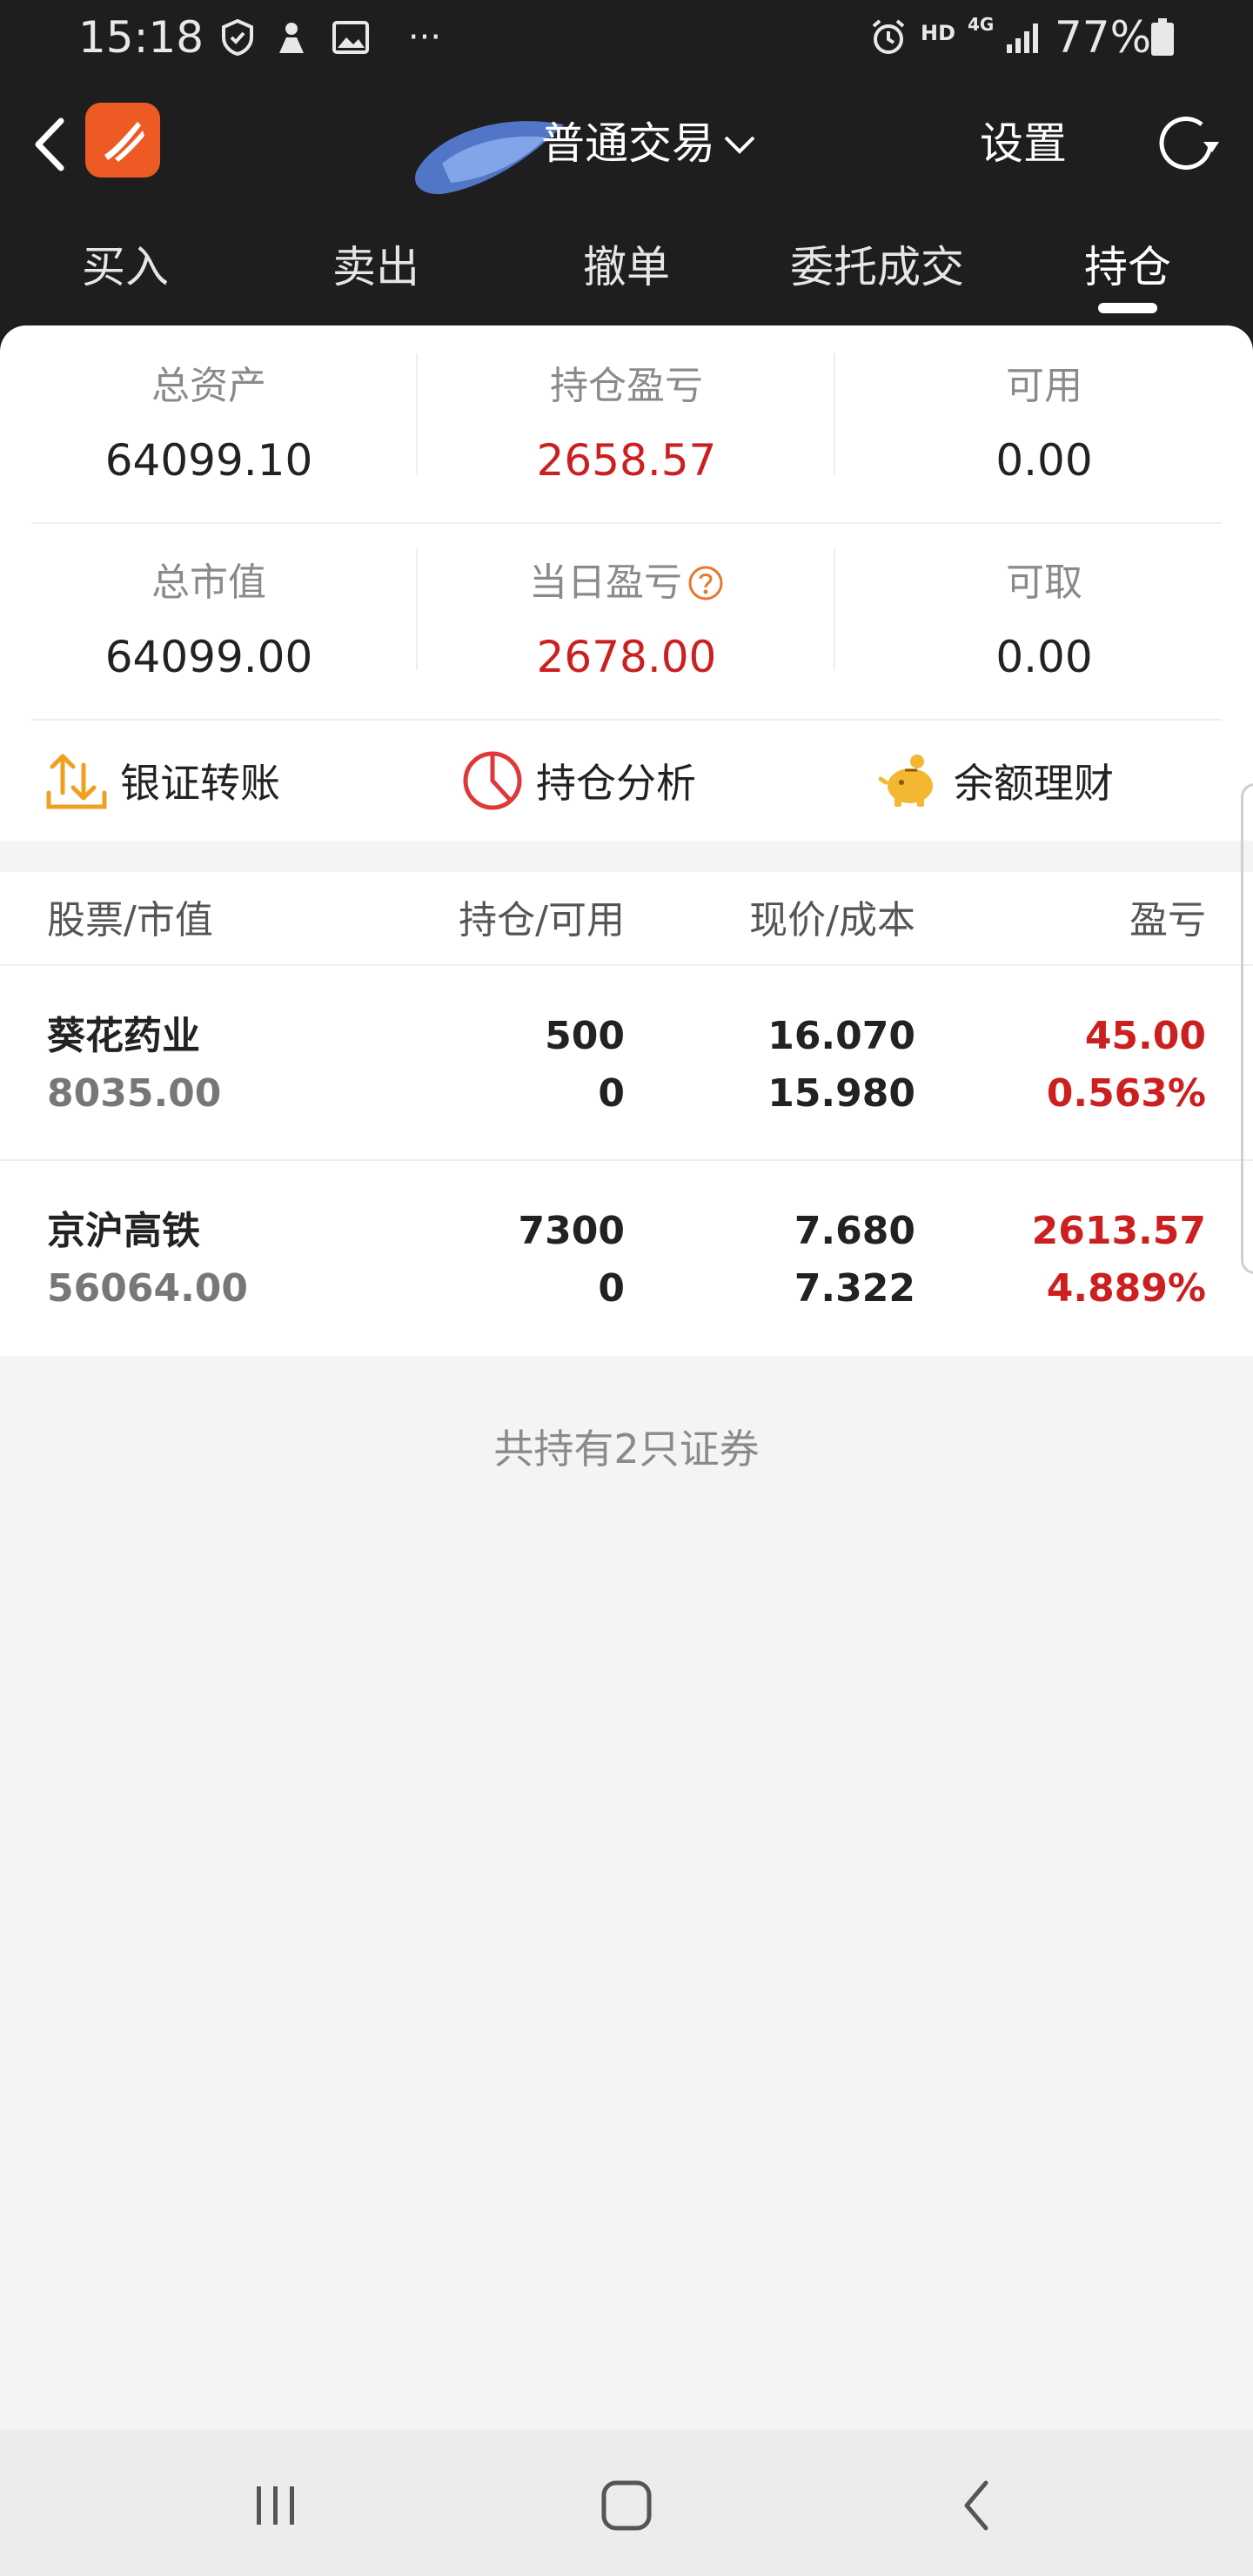 The width and height of the screenshot is (1253, 2576). What do you see at coordinates (571, 1231) in the screenshot?
I see `position-qty: 7300` at bounding box center [571, 1231].